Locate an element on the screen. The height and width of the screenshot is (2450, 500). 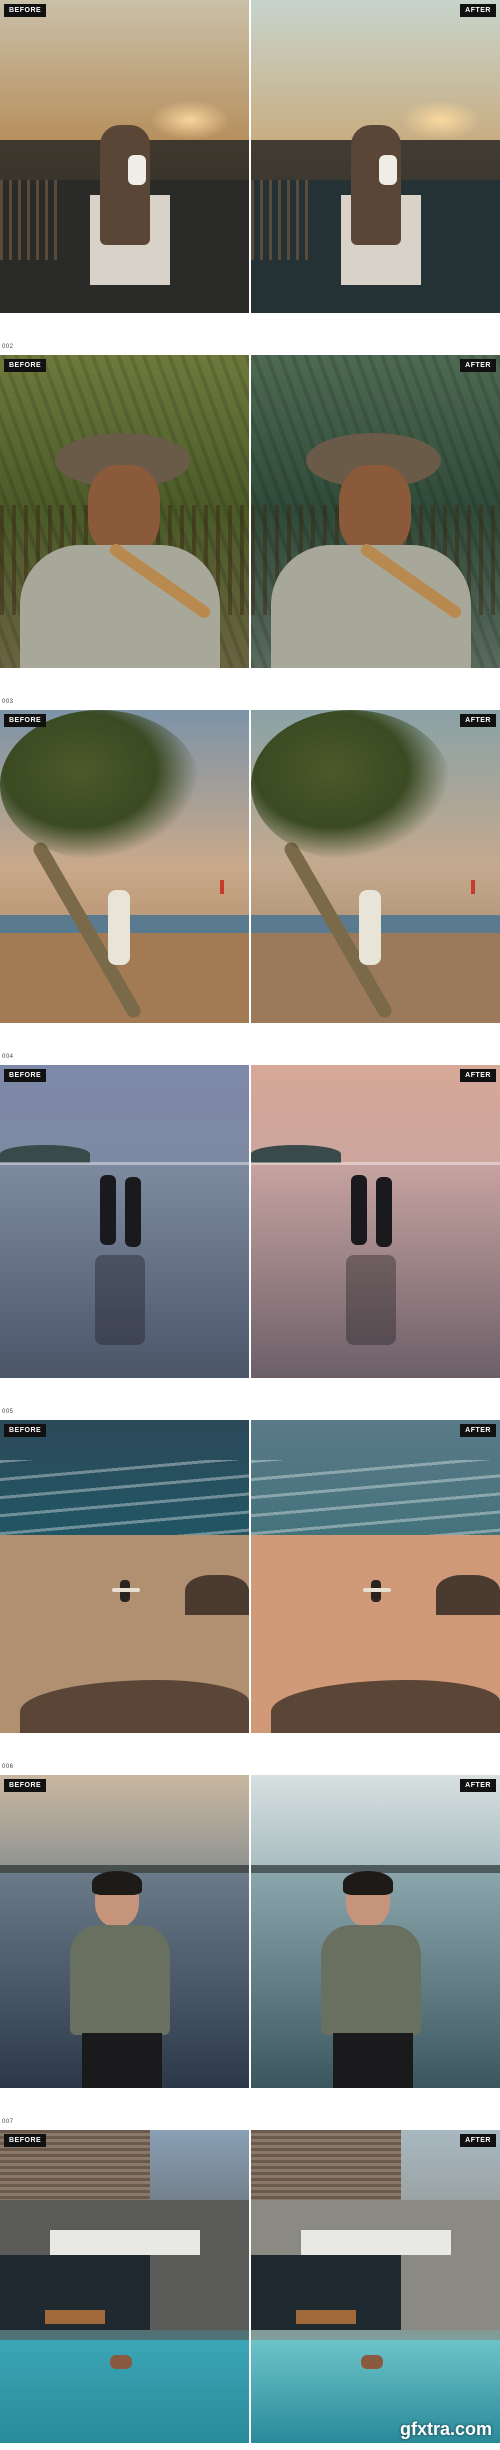
section-number: 004 is located at coordinates (8, 1057).